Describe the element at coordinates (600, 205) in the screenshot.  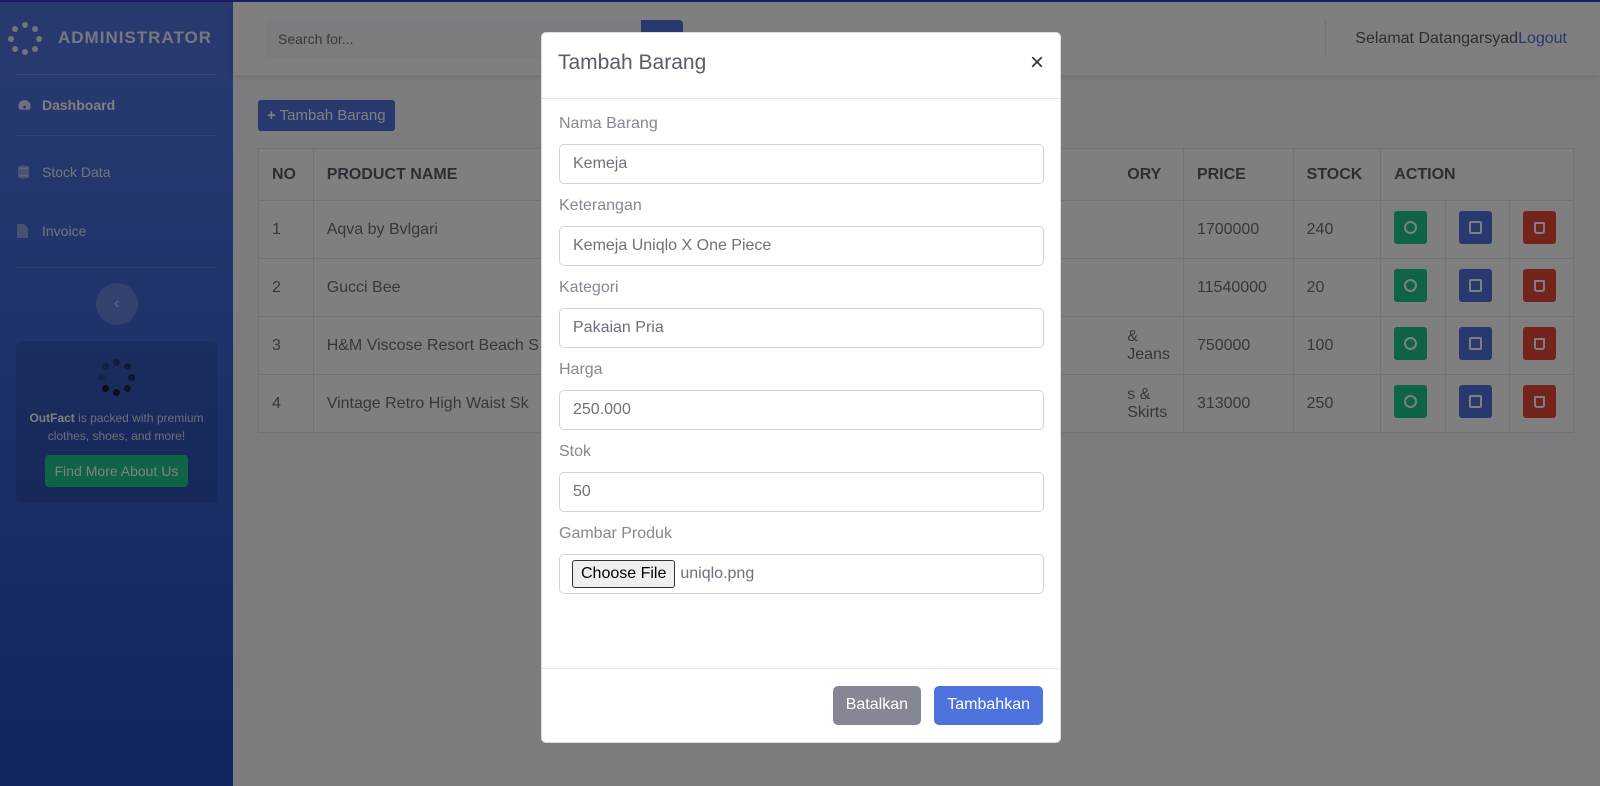
I see `keterangan-label: Keterangan` at that location.